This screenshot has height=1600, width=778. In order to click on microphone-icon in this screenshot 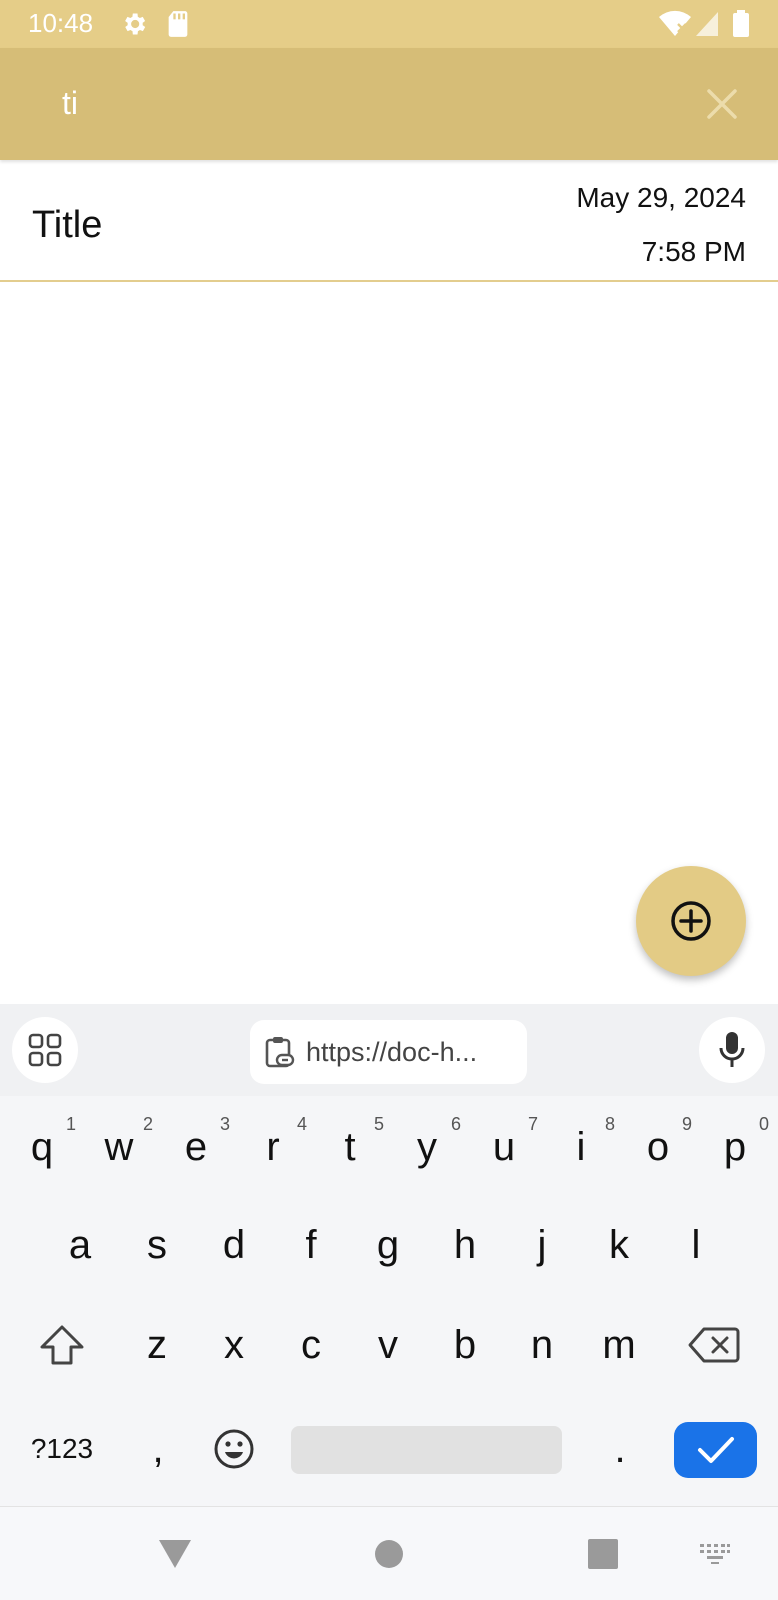, I will do `click(732, 1049)`.